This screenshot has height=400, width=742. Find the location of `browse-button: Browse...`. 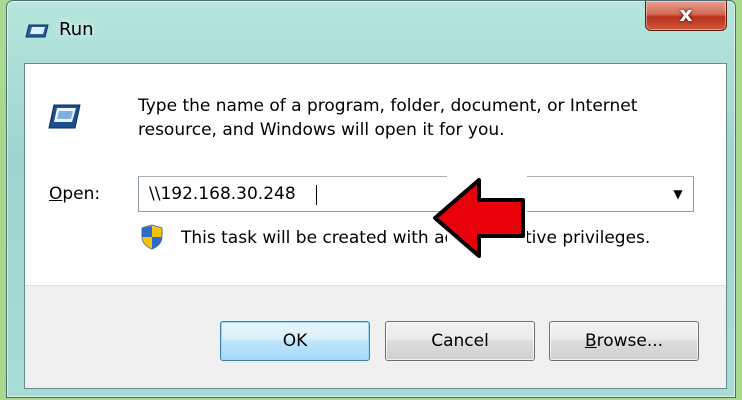

browse-button: Browse... is located at coordinates (624, 341).